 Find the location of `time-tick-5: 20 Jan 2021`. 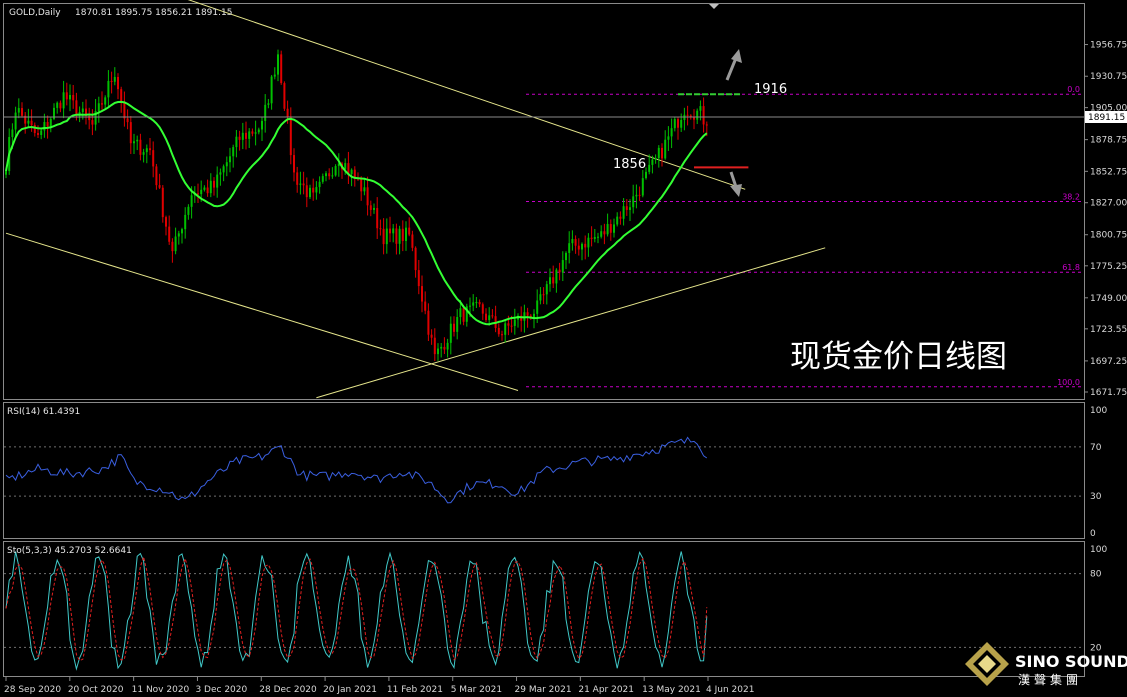

time-tick-5: 20 Jan 2021 is located at coordinates (350, 690).